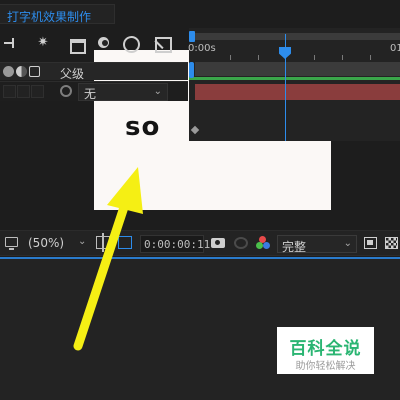  What do you see at coordinates (297, 69) in the screenshot?
I see `layer-duration-bar` at bounding box center [297, 69].